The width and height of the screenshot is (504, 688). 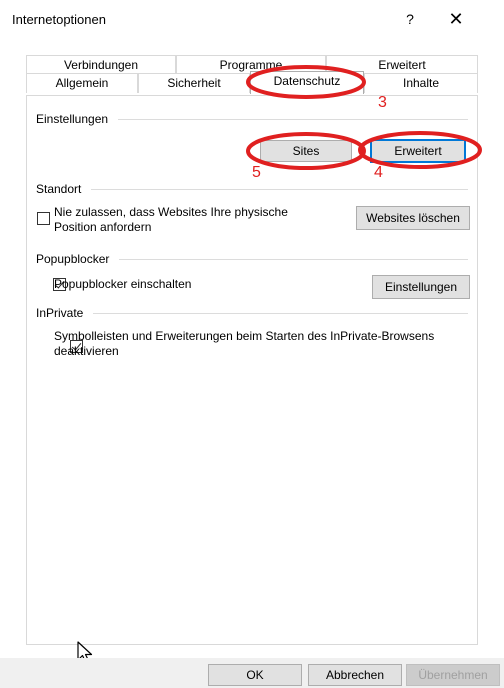 What do you see at coordinates (306, 151) in the screenshot?
I see `annotation-circle-sites` at bounding box center [306, 151].